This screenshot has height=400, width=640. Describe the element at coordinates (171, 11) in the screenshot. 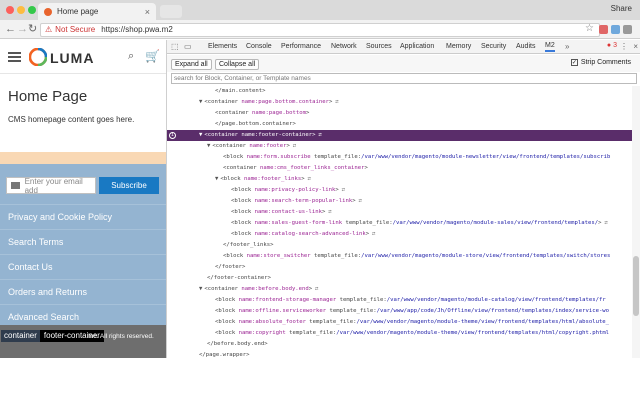

I see `new-tab-button` at that location.